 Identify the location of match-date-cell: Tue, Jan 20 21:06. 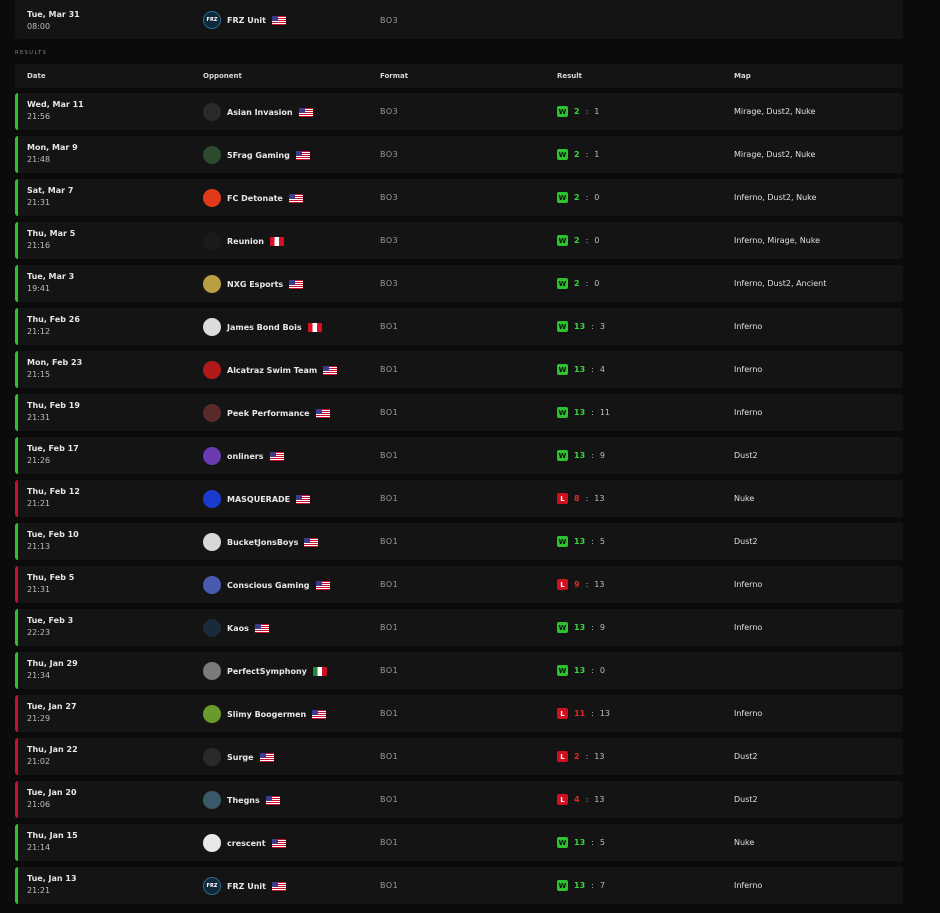
(52, 799).